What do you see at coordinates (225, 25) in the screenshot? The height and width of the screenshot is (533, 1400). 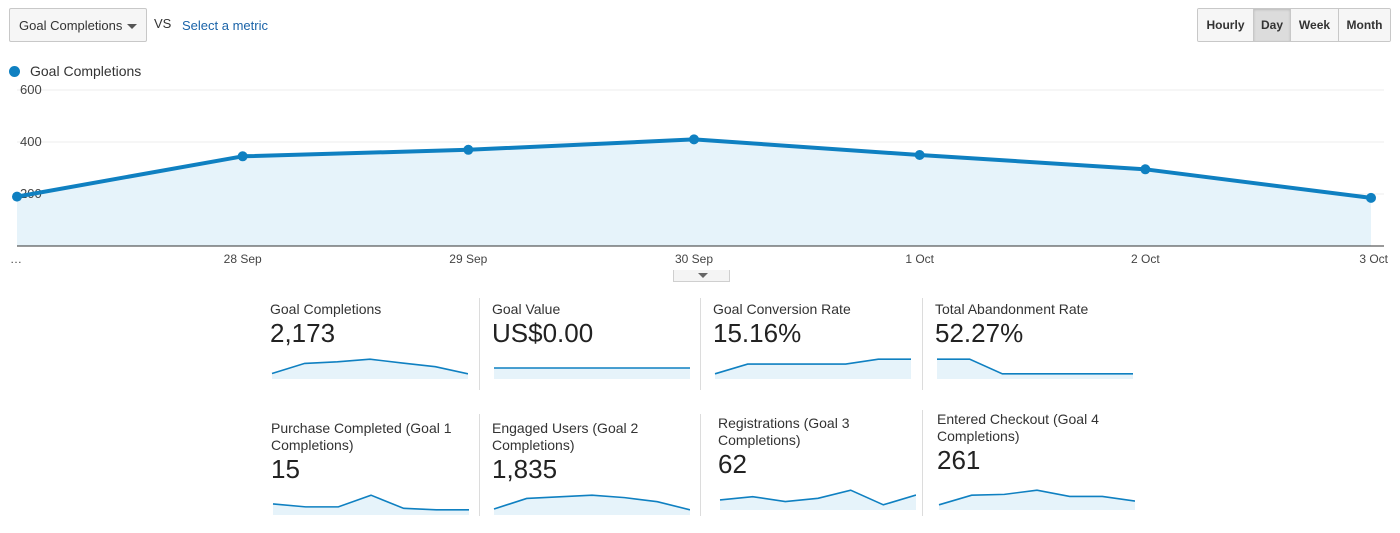 I see `select-metric-link: Select a metric` at bounding box center [225, 25].